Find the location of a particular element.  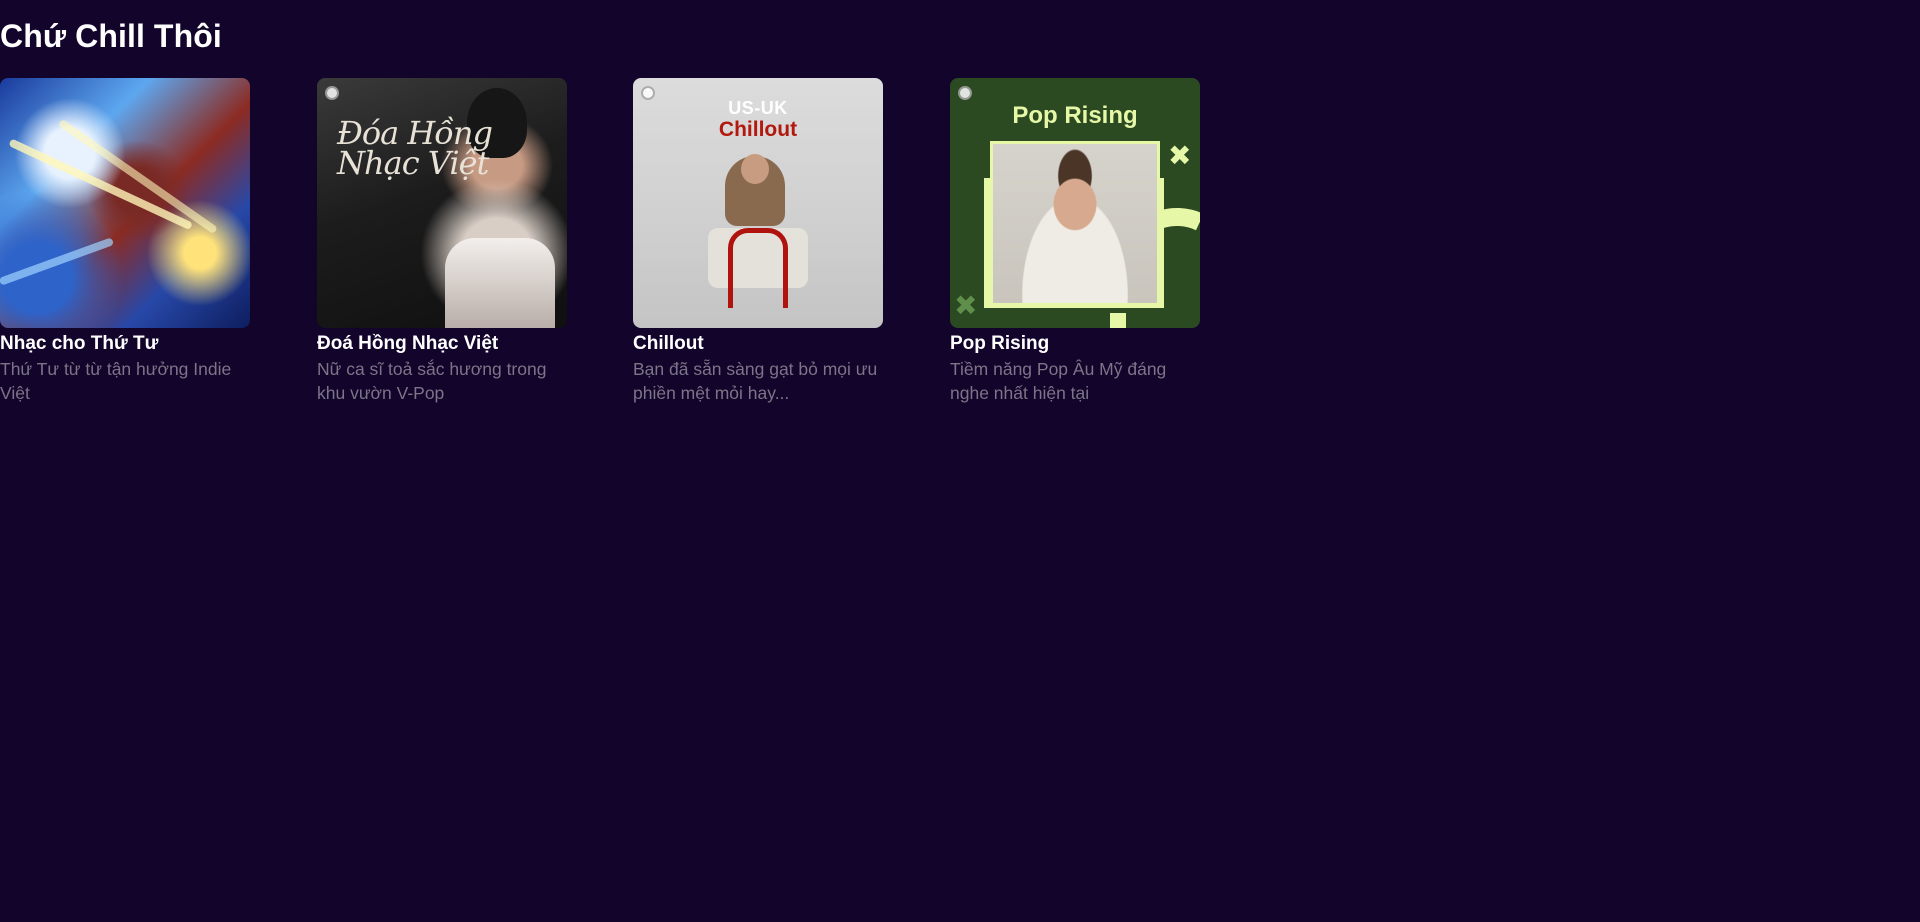

cover-art-chair is located at coordinates (758, 268).